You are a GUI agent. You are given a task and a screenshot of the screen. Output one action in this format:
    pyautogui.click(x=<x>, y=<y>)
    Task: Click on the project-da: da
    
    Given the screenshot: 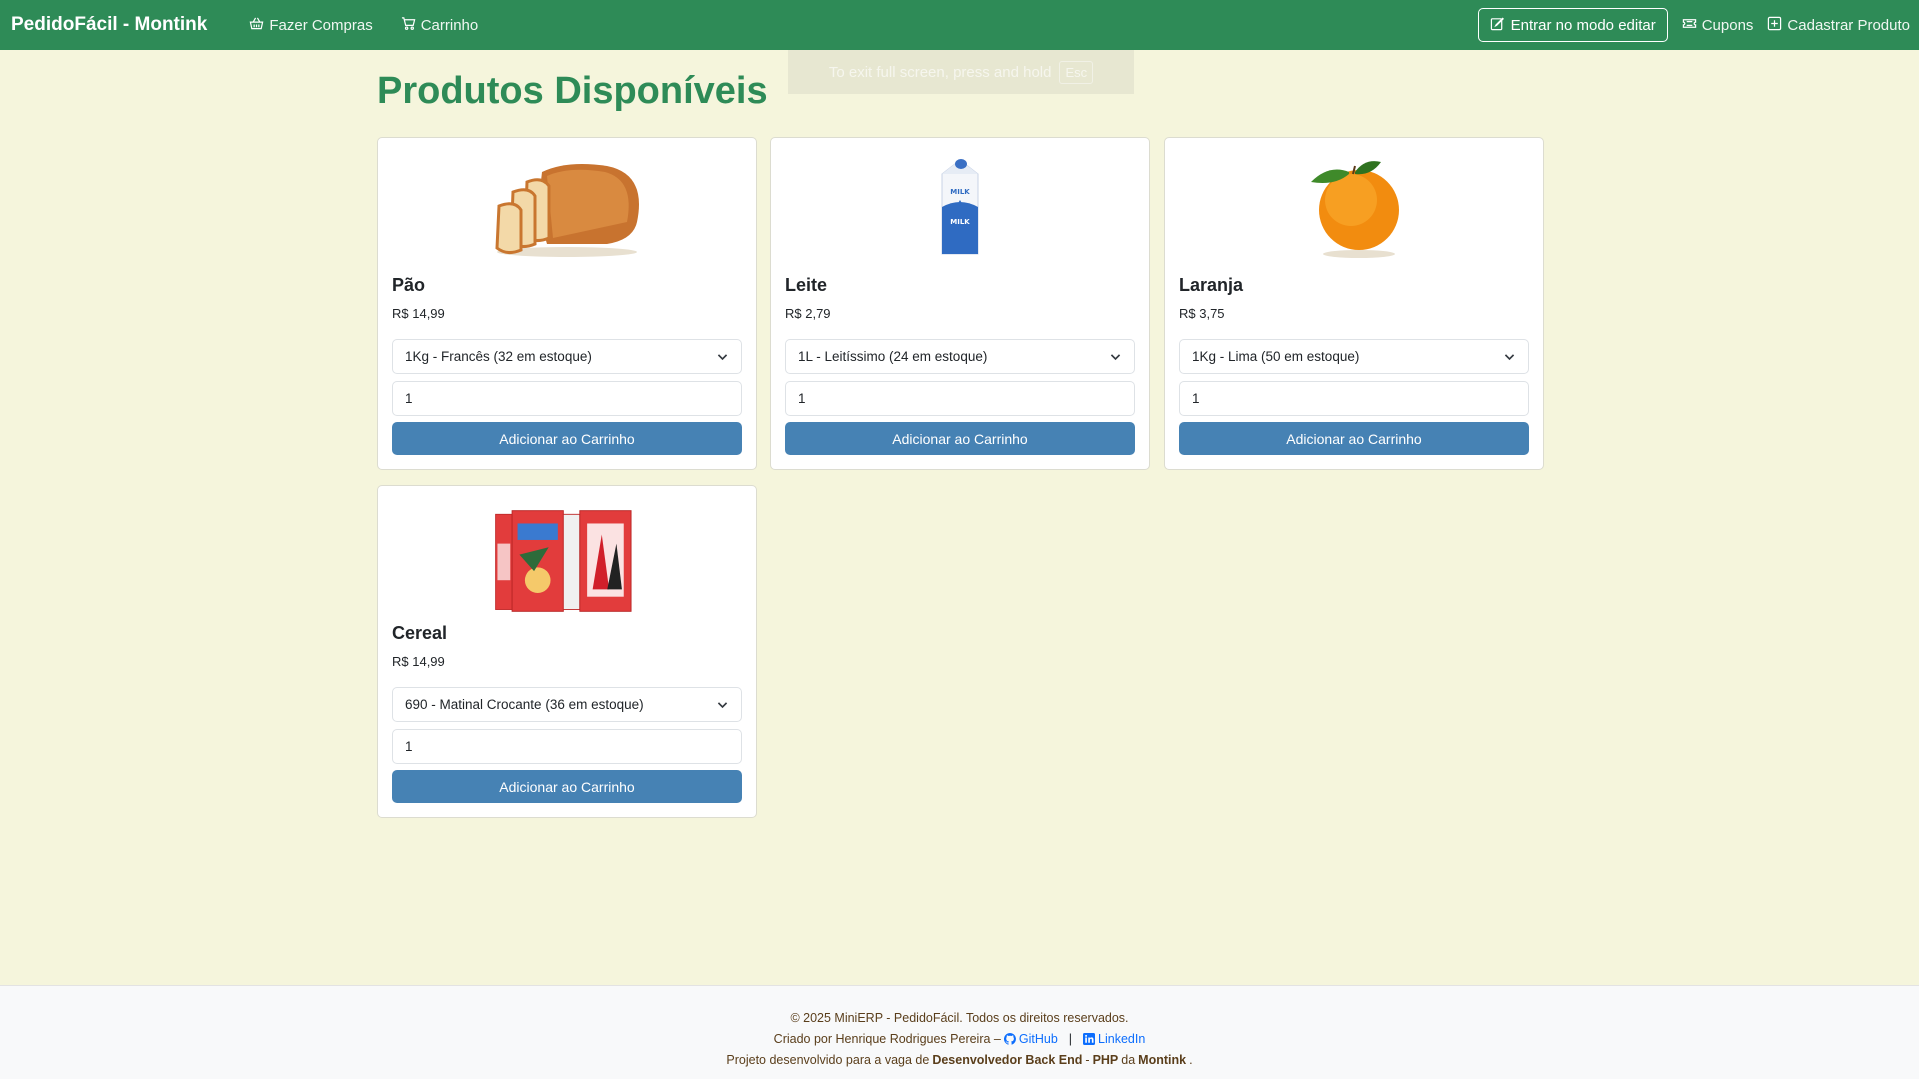 What is the action you would take?
    pyautogui.click(x=1128, y=1059)
    